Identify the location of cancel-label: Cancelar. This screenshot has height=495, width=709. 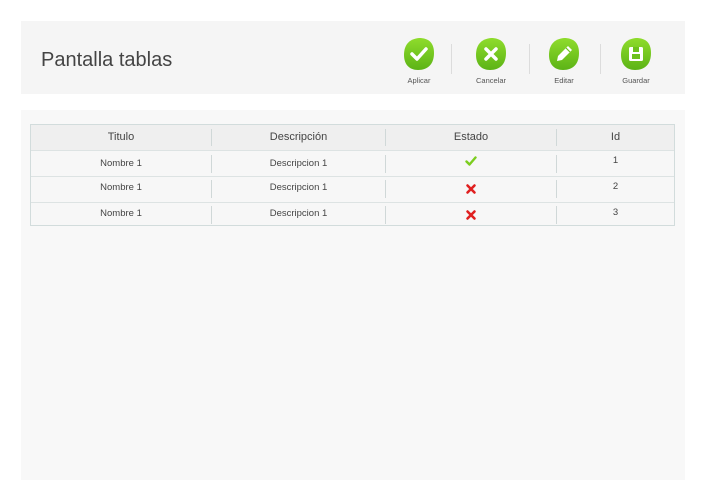
(490, 80).